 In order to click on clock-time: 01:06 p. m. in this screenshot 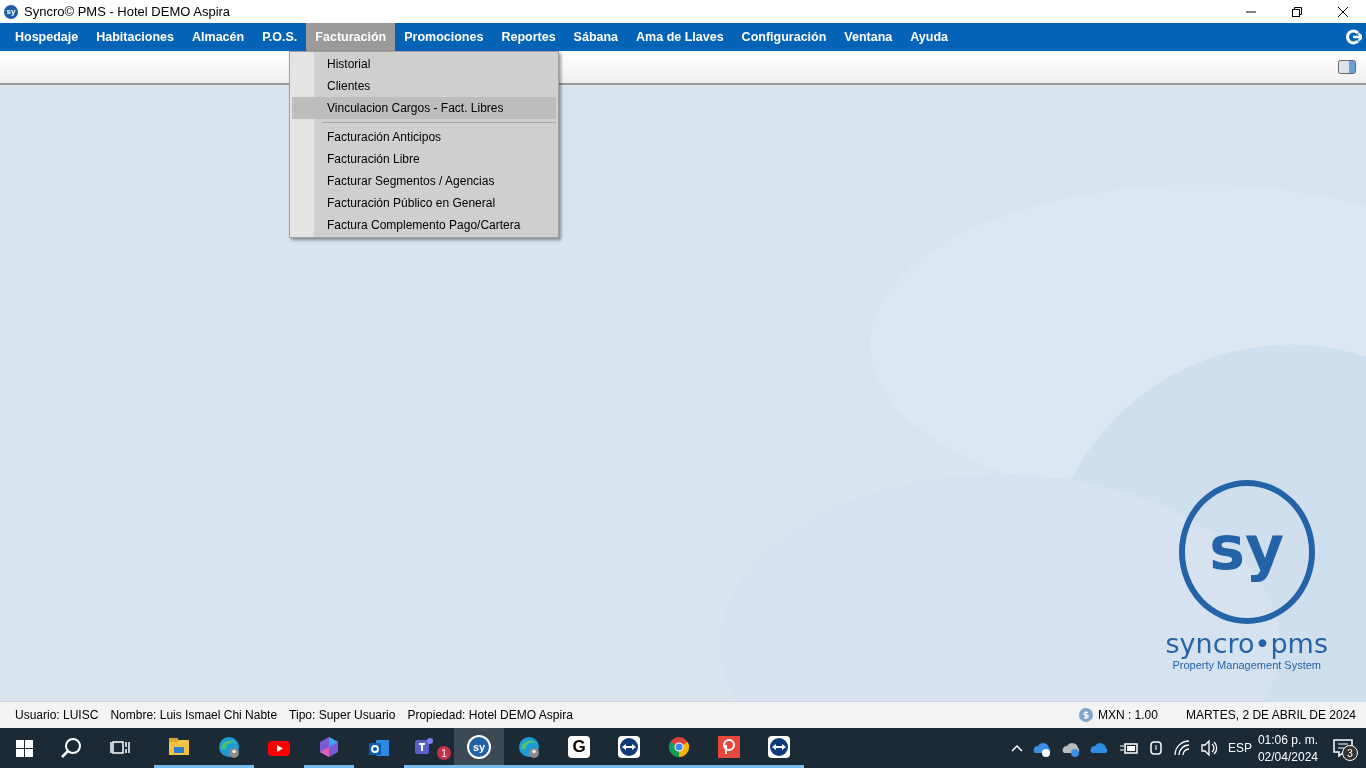, I will do `click(1287, 739)`.